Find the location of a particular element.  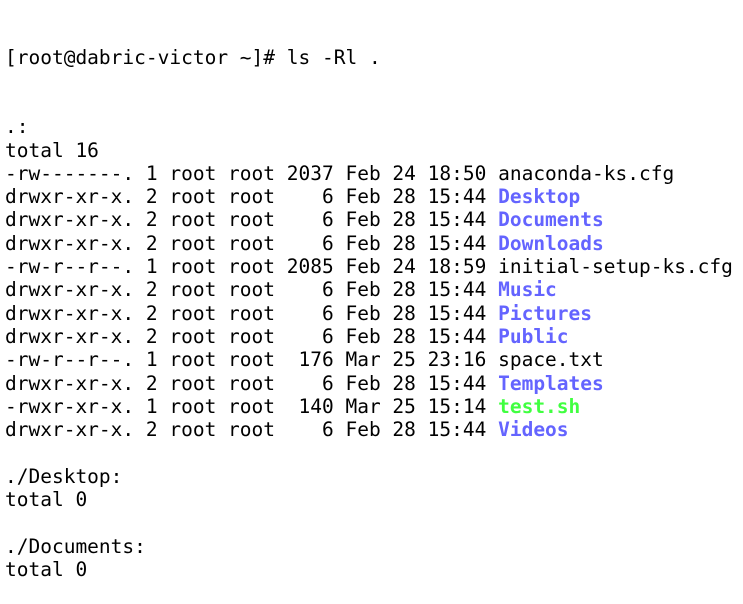

command-line: [root@dabric-victor ~]# ls -Rl . is located at coordinates (374, 57).